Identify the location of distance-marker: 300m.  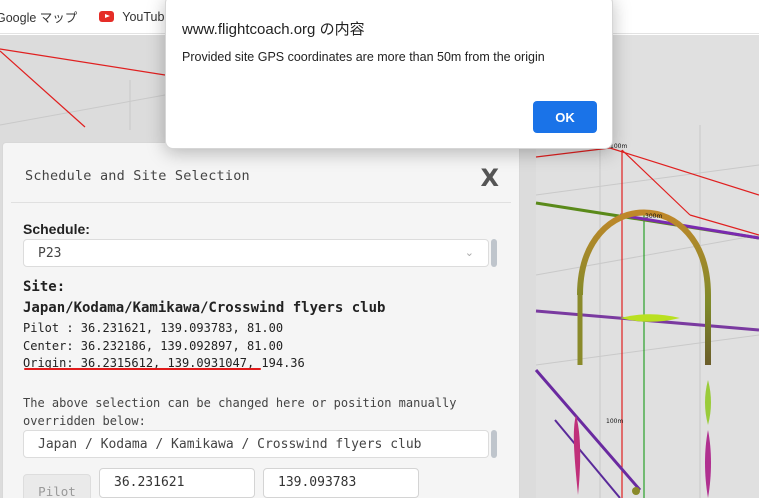
(653, 216).